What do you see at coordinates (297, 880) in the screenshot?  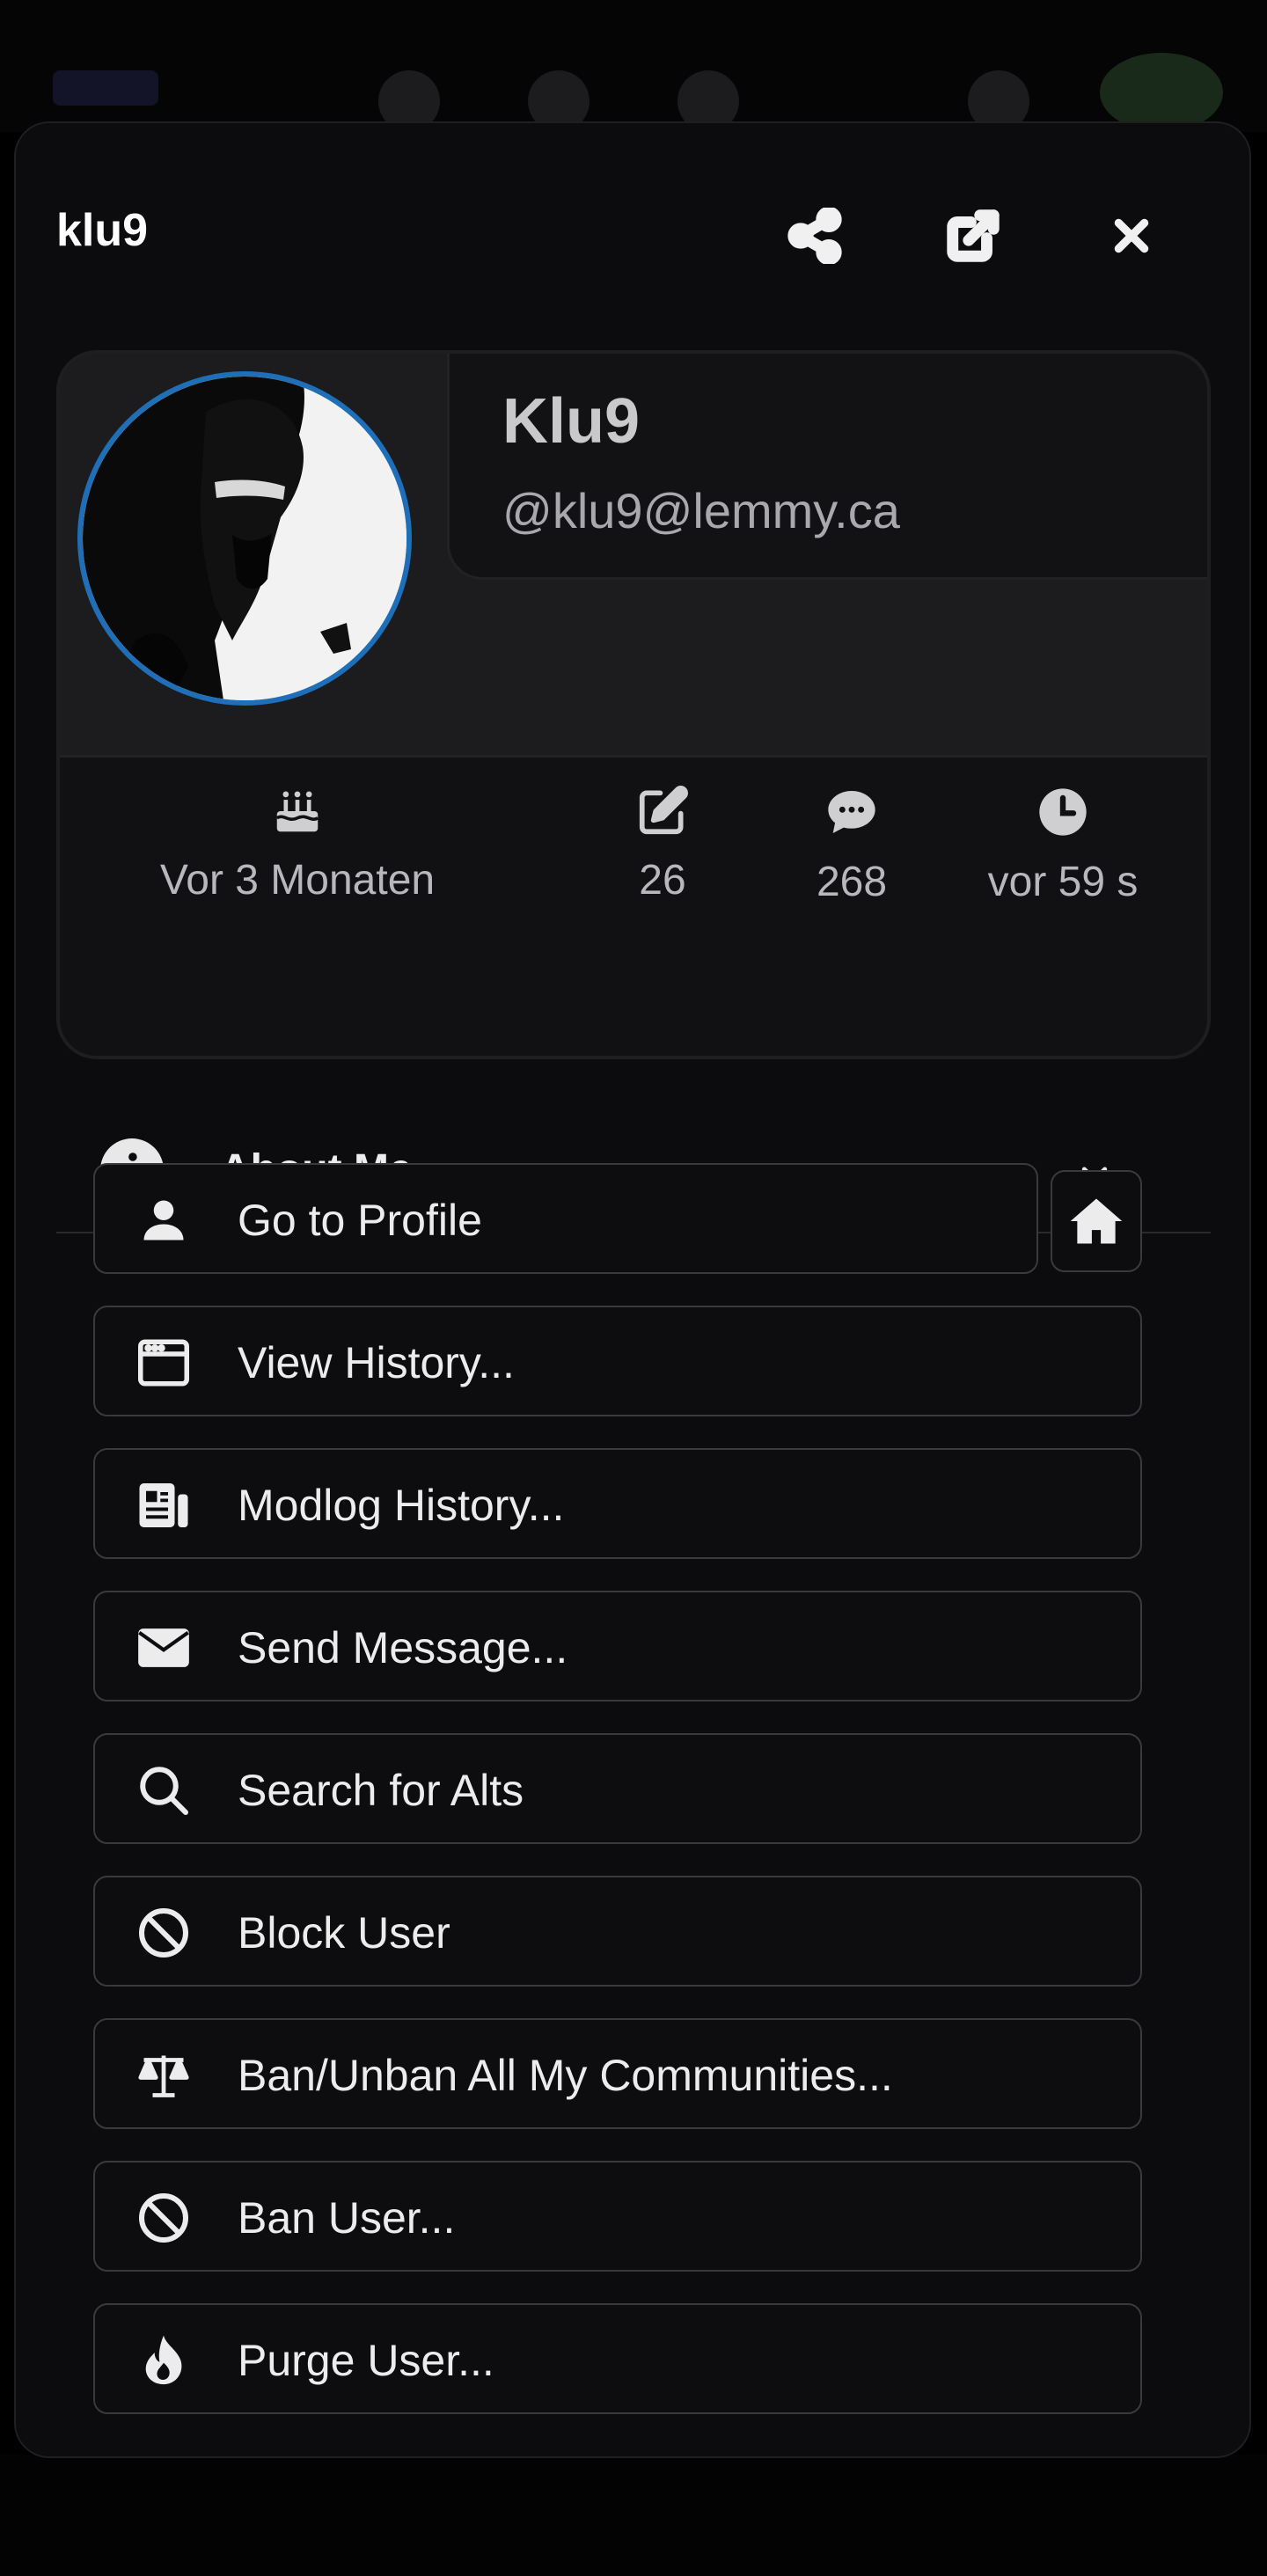 I see `stat-value: Vor 3 Monaten` at bounding box center [297, 880].